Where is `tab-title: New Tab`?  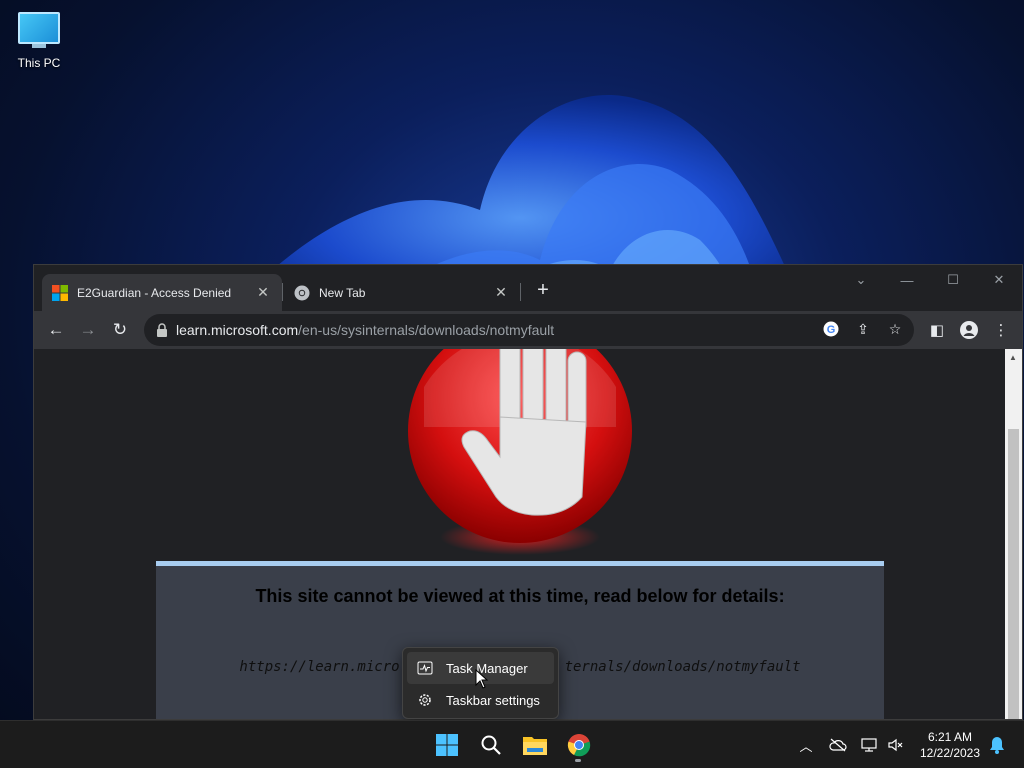 tab-title: New Tab is located at coordinates (342, 292).